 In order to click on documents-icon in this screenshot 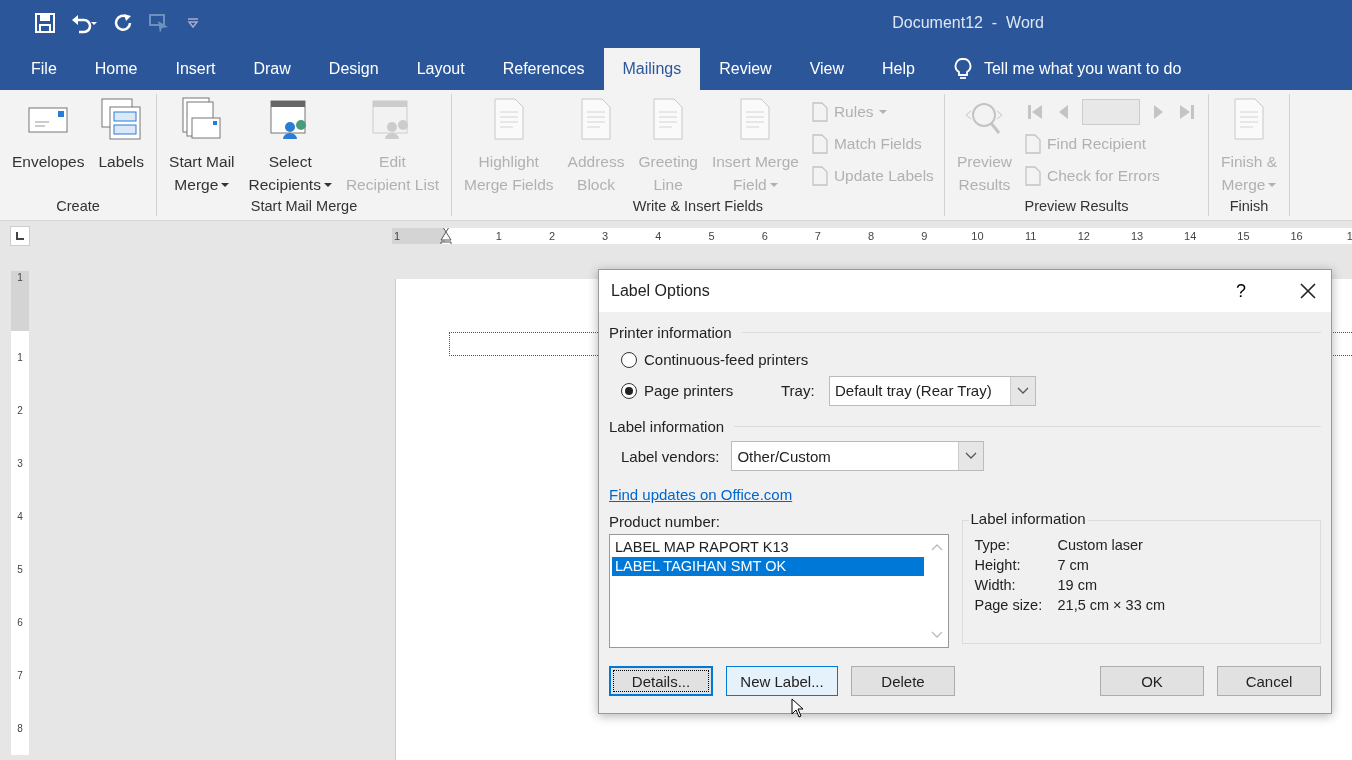, I will do `click(201, 119)`.